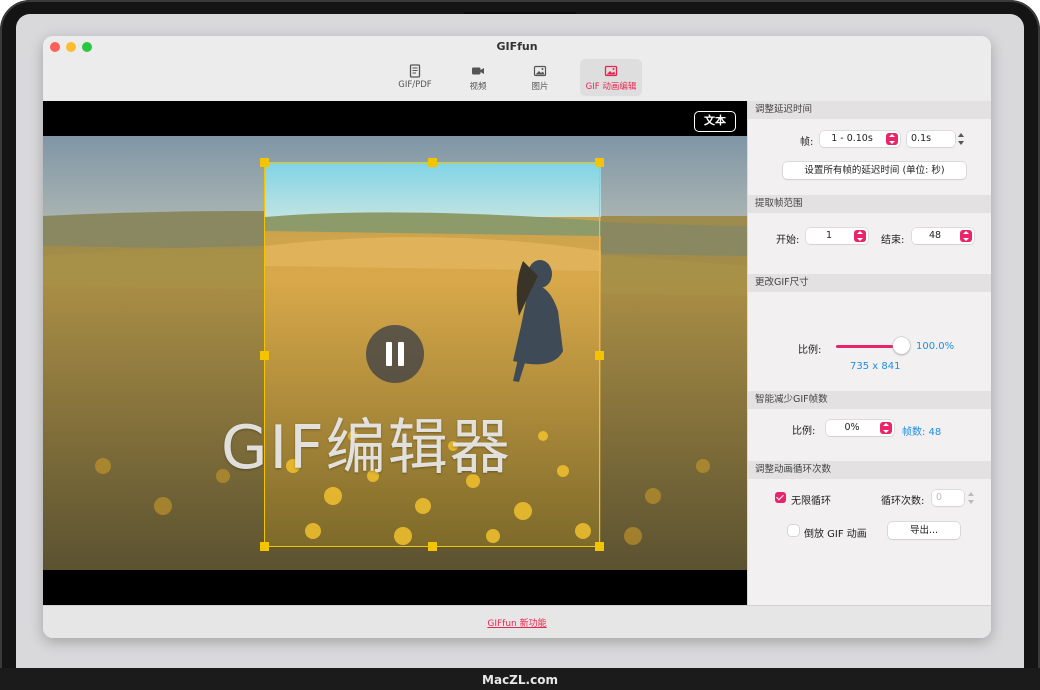 This screenshot has width=1040, height=690. I want to click on pause-button, so click(395, 354).